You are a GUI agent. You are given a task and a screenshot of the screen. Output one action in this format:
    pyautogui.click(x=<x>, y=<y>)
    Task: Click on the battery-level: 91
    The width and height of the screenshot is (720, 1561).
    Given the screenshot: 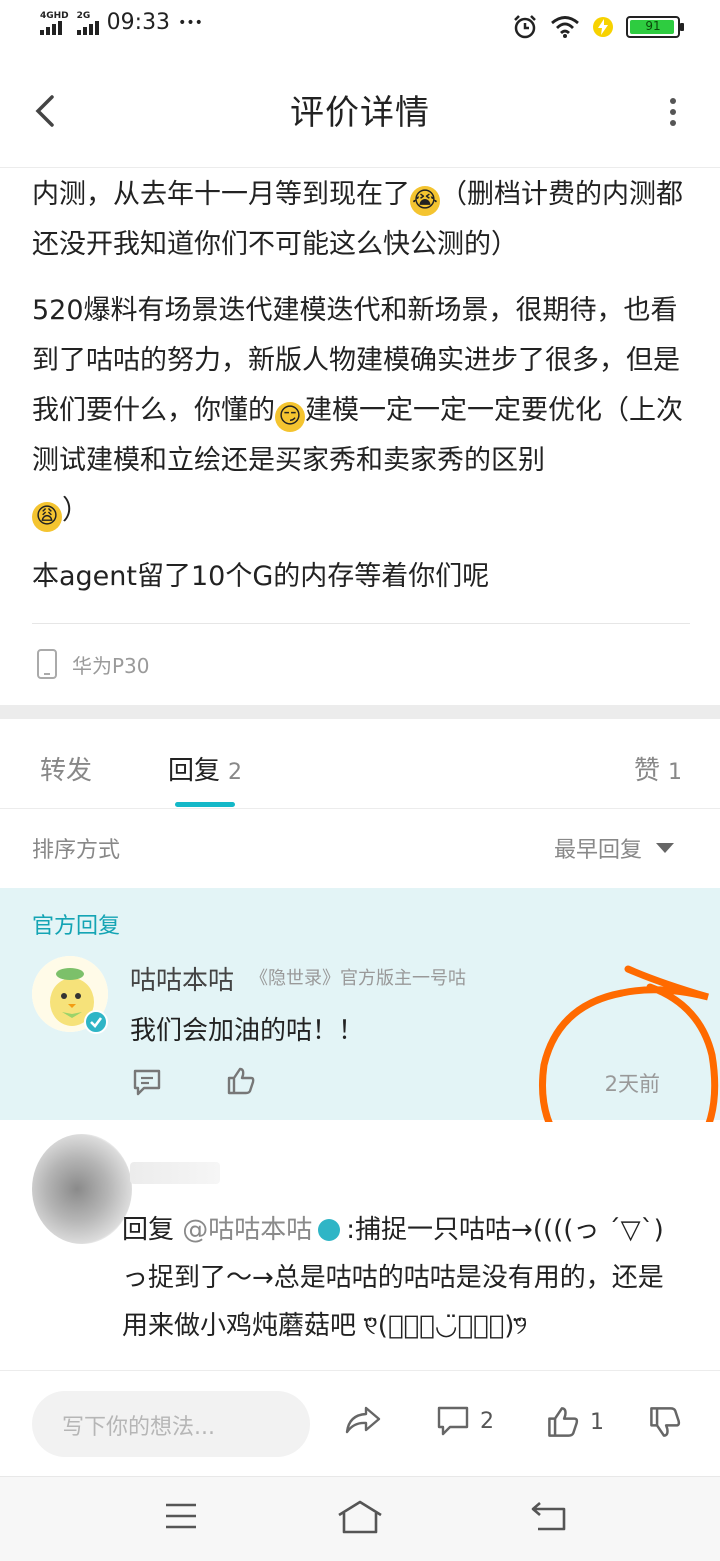 What is the action you would take?
    pyautogui.click(x=653, y=26)
    